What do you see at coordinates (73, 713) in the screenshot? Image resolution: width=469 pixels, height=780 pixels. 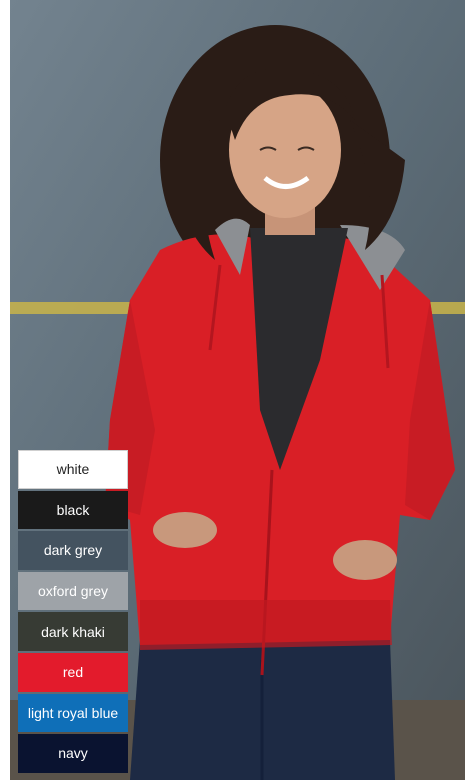 I see `color-swatch-light-royal-blue: light royal blue` at bounding box center [73, 713].